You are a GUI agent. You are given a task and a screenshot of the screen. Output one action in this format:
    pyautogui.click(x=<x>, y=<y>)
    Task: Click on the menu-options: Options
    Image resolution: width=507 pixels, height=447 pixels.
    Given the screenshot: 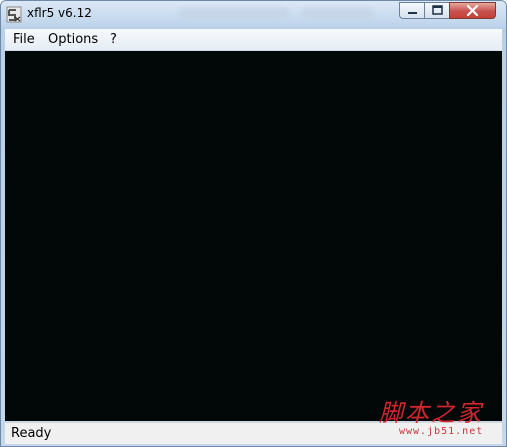 What is the action you would take?
    pyautogui.click(x=73, y=39)
    